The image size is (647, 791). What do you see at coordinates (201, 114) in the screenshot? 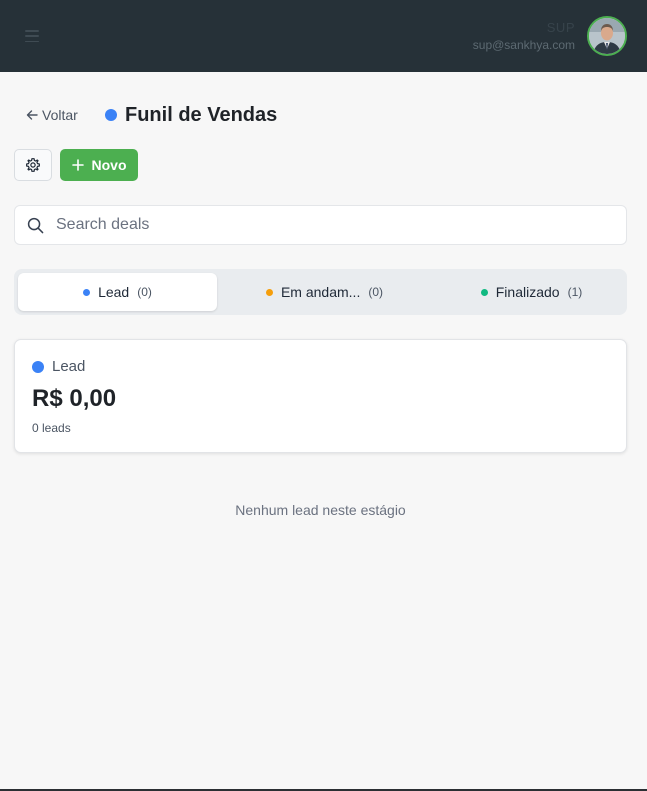
I see `page-title-text: Funil de Vendas` at bounding box center [201, 114].